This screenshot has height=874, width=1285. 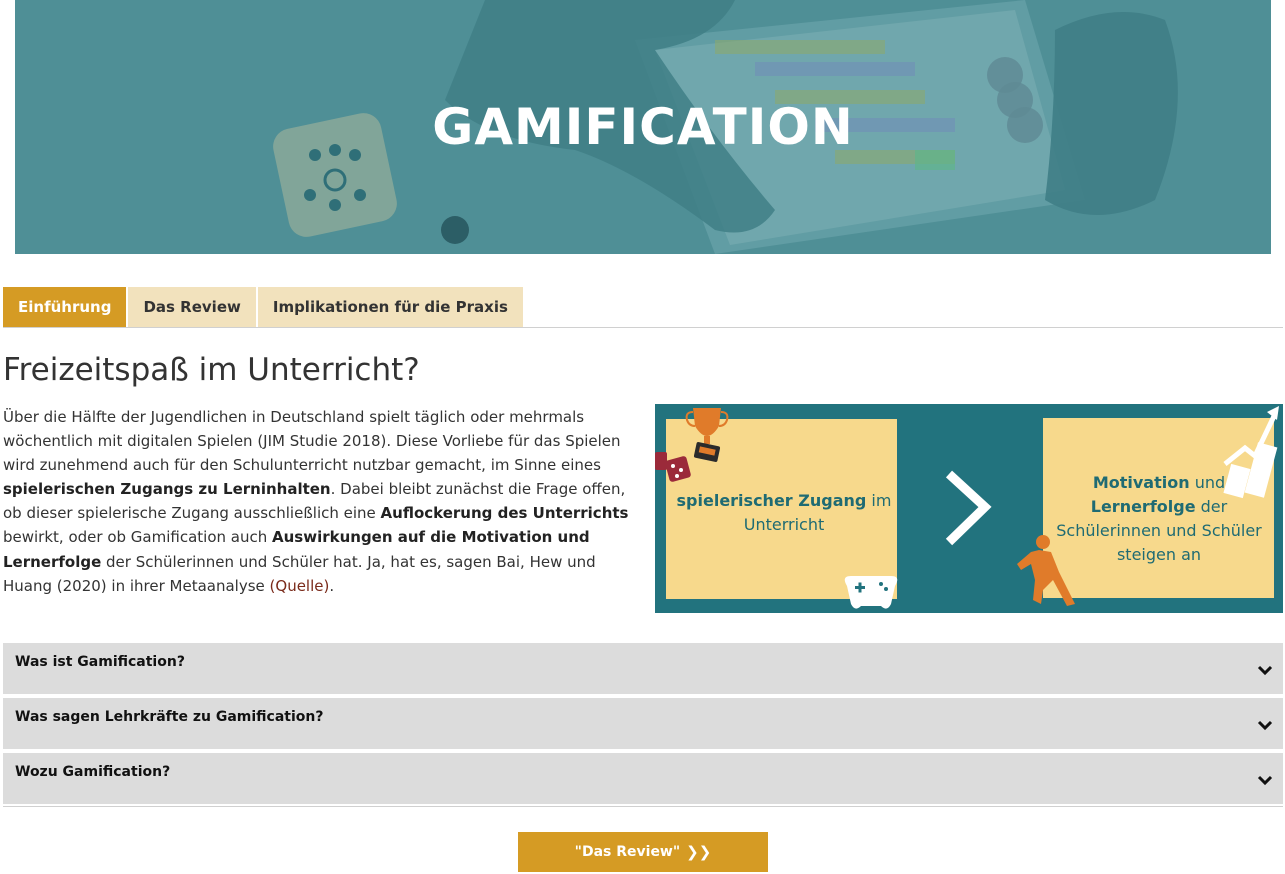 I want to click on infographic-left-text: spielerischer Zugang im Unterricht, so click(x=784, y=513).